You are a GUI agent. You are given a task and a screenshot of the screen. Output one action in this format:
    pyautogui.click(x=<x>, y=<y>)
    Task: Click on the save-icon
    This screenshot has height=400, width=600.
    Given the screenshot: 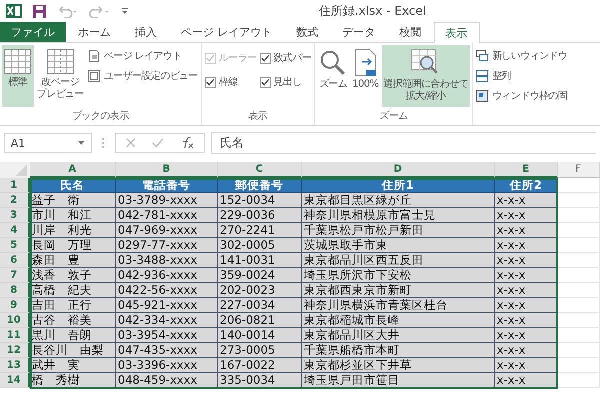 What is the action you would take?
    pyautogui.click(x=39, y=11)
    